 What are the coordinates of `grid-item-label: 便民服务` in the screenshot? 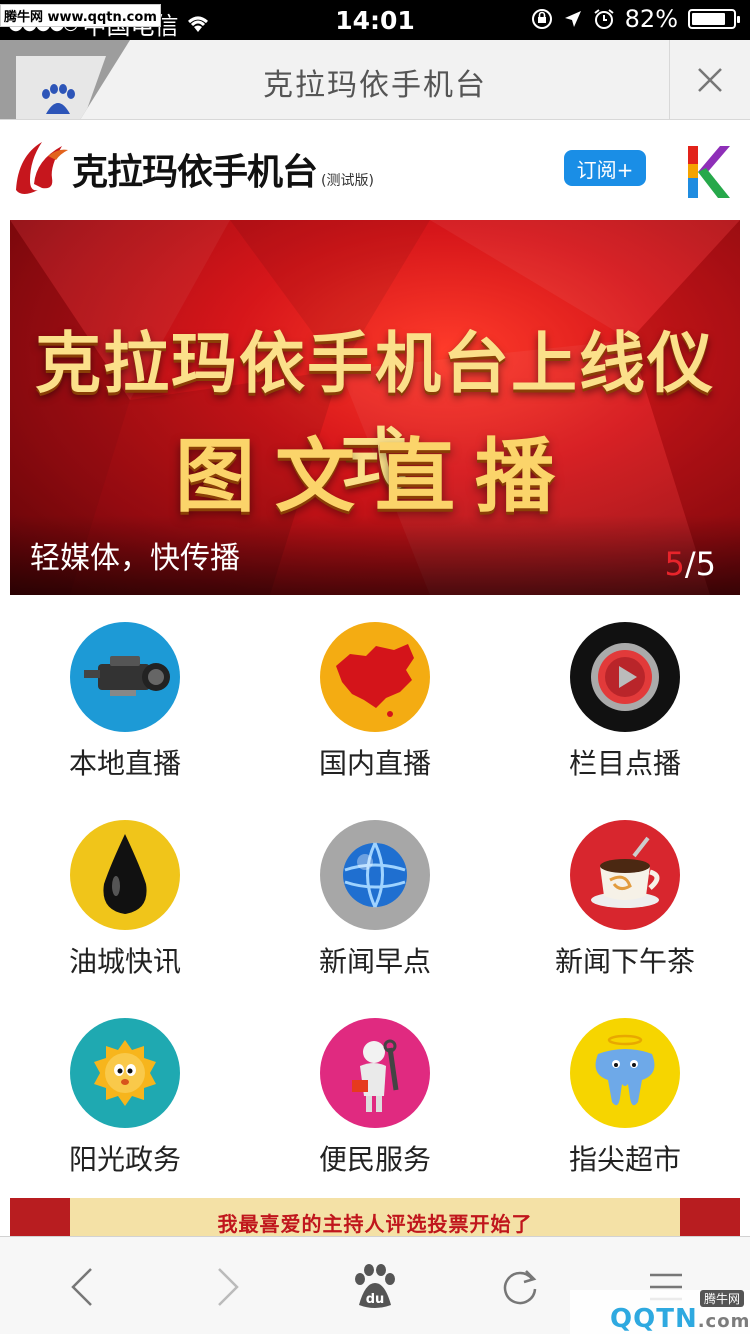 It's located at (374, 1159).